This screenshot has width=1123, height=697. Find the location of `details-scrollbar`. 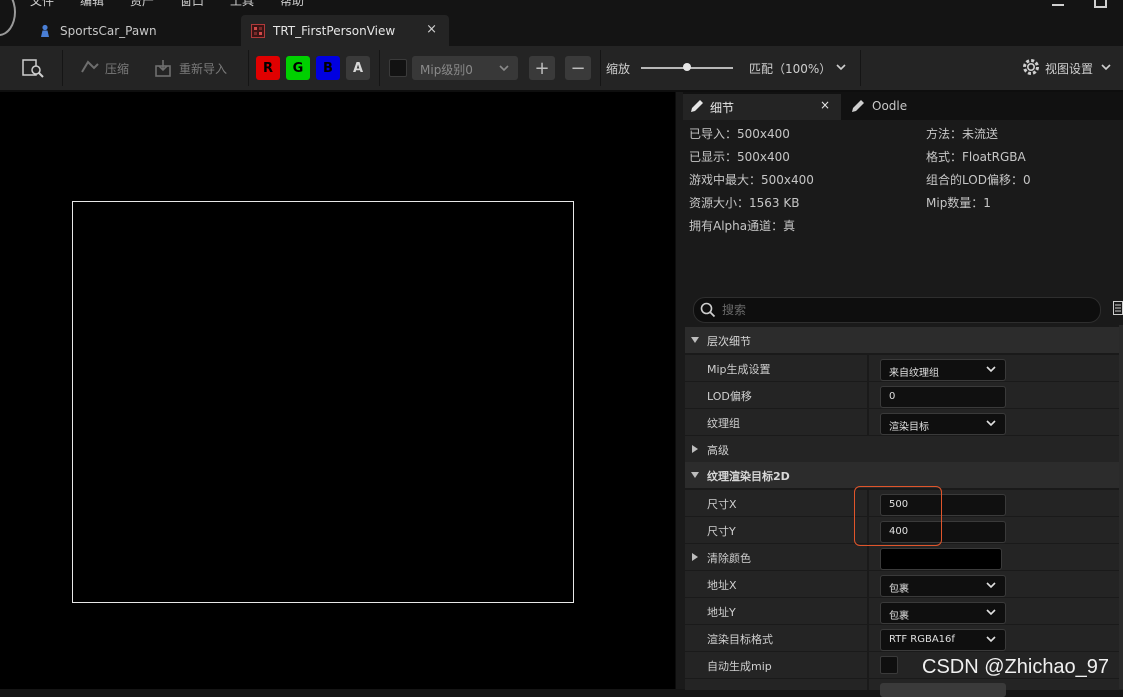

details-scrollbar is located at coordinates (1121, 507).